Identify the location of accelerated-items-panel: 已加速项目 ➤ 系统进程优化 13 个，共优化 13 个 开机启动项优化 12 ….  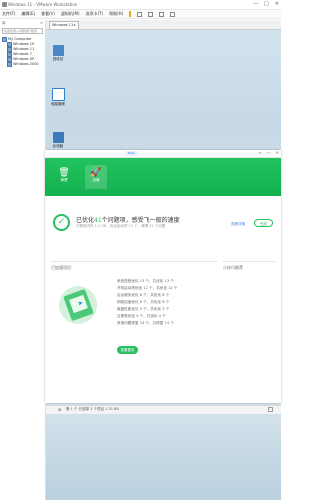
(134, 325).